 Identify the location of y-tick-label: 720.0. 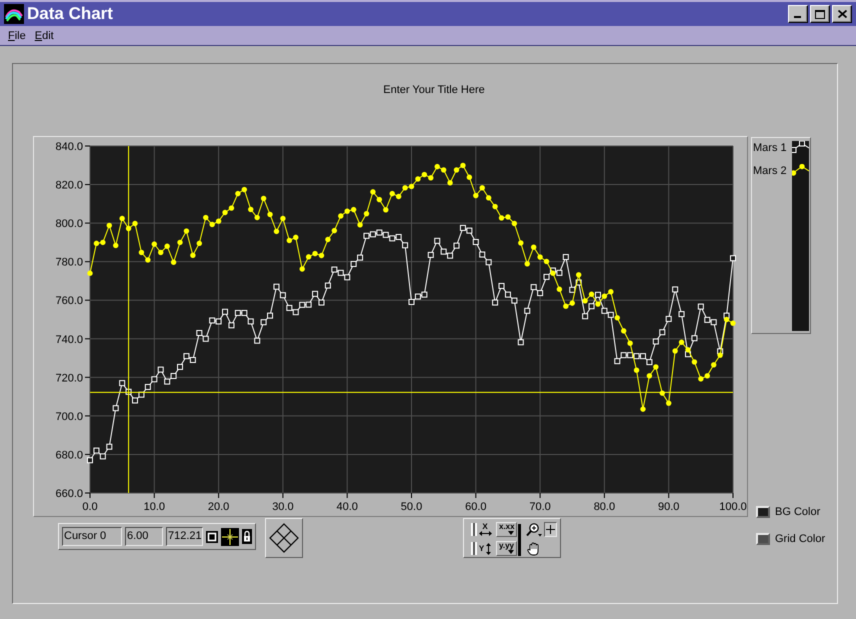
(69, 378).